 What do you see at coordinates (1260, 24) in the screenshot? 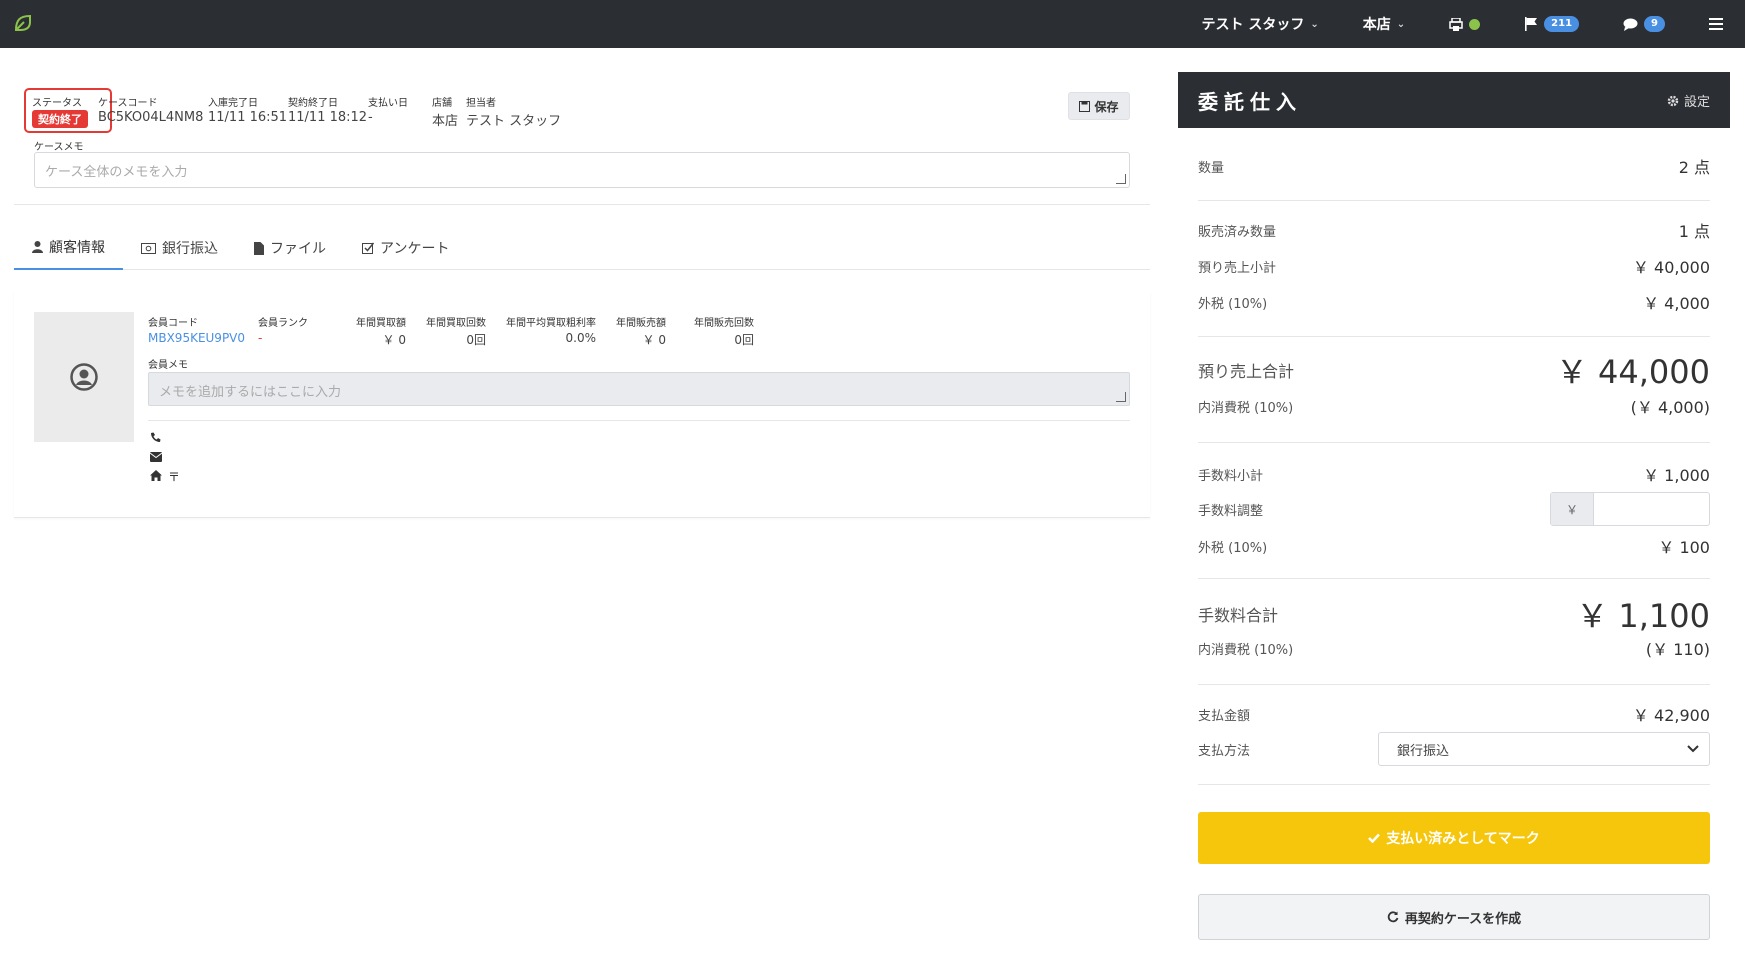
I see `staff-menu: テスト スタッフ ⌄` at bounding box center [1260, 24].